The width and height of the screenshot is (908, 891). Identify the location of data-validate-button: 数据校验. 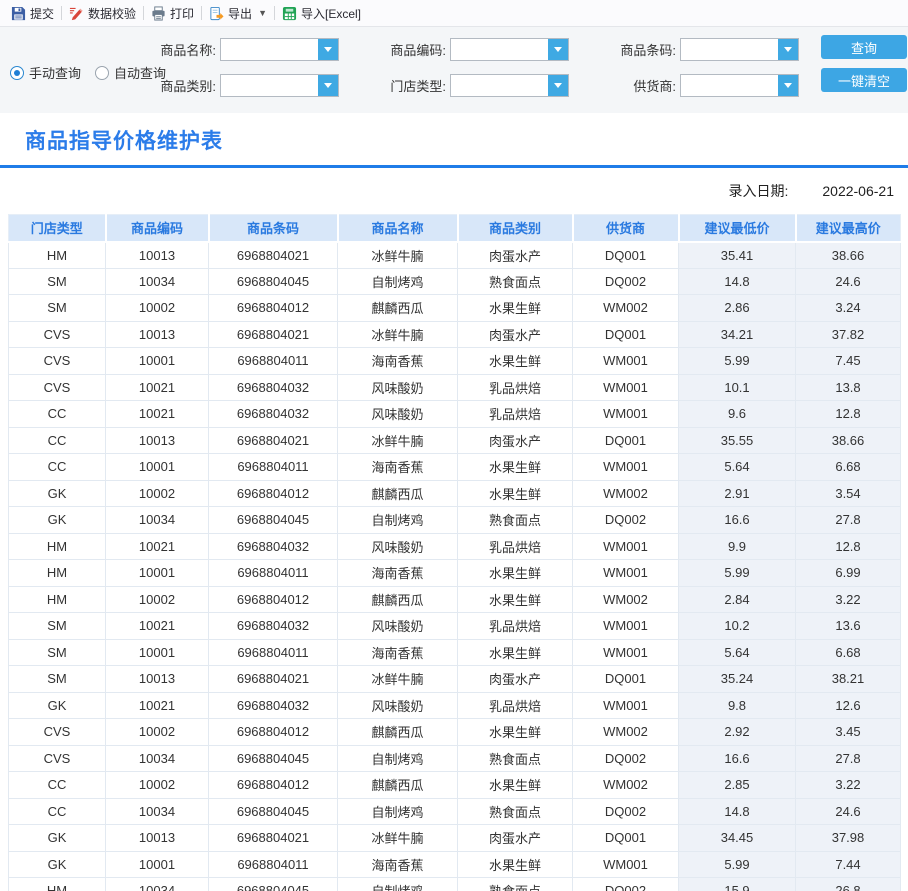
(102, 13).